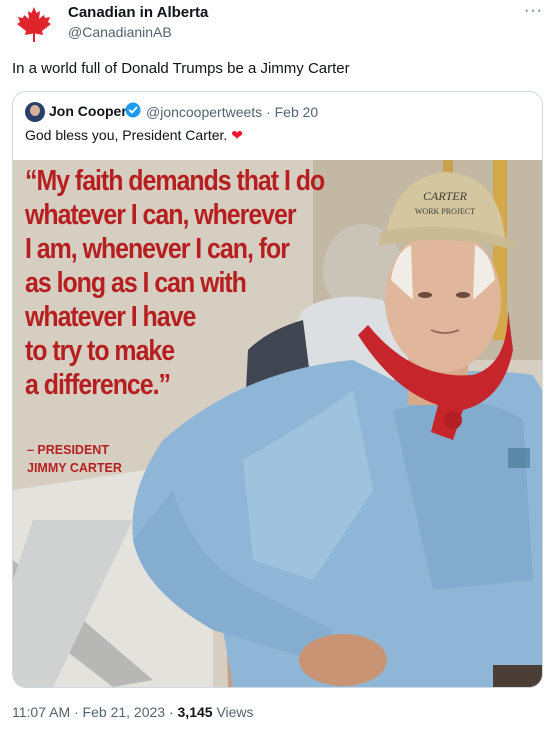 This screenshot has width=559, height=730. What do you see at coordinates (445, 196) in the screenshot?
I see `svg-text: CARTER` at bounding box center [445, 196].